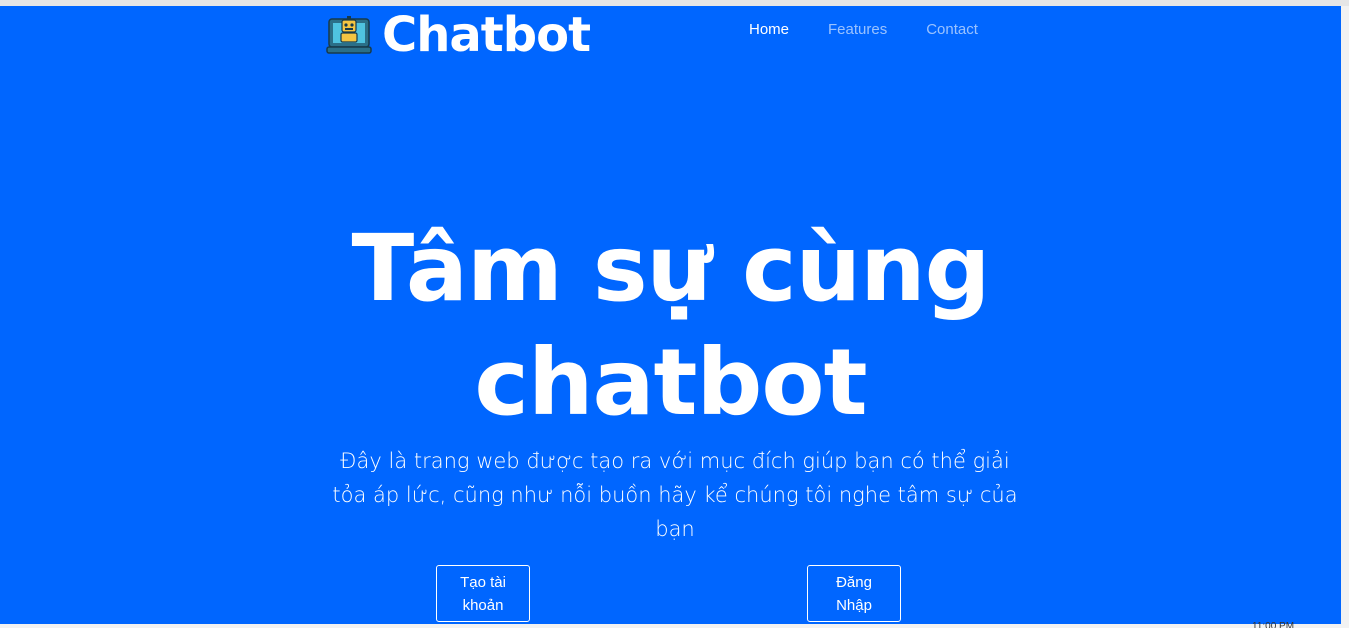 This screenshot has height=628, width=1349. What do you see at coordinates (349, 35) in the screenshot?
I see `robot-laptop-icon` at bounding box center [349, 35].